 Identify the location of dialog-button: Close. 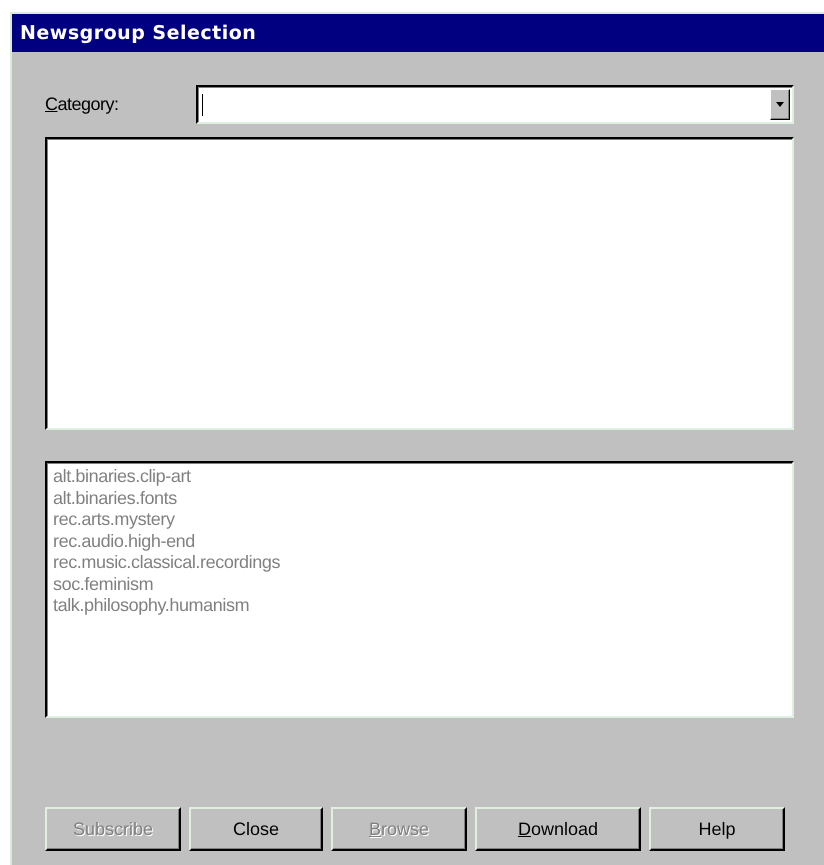
(256, 829).